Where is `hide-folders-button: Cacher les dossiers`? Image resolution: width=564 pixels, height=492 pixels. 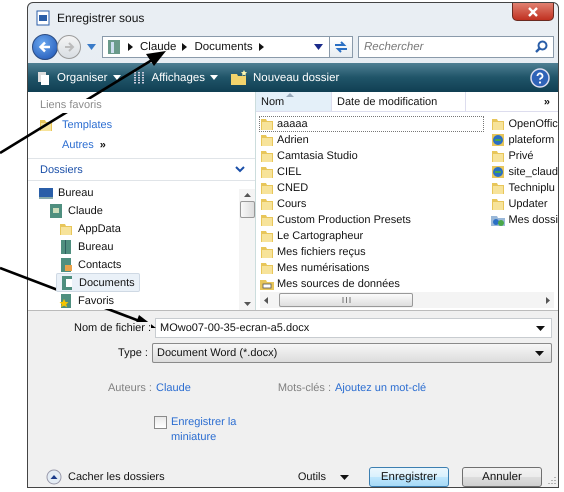 hide-folders-button: Cacher les dossiers is located at coordinates (105, 477).